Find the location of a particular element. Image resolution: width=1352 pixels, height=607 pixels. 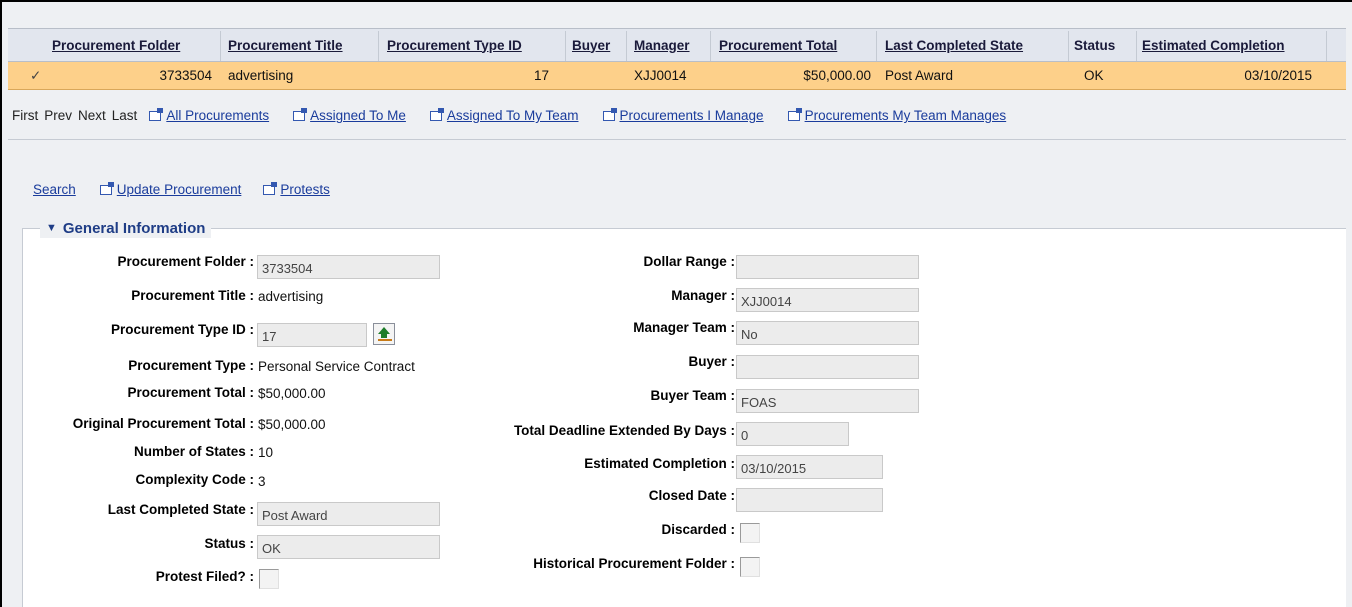

procurement-folder-field: 3733504 is located at coordinates (348, 267).